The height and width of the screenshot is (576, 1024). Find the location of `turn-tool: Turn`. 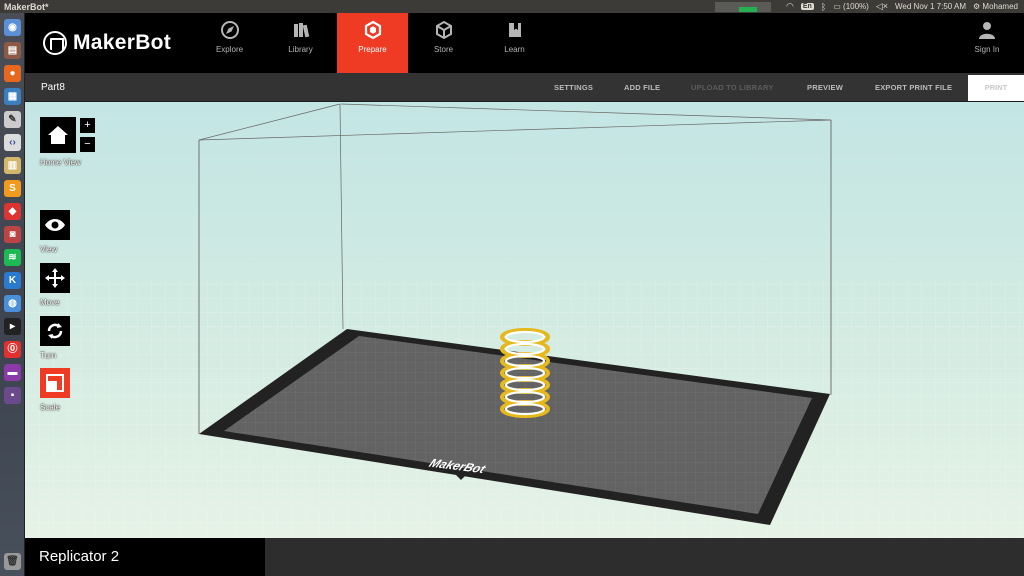

turn-tool: Turn is located at coordinates (55, 338).